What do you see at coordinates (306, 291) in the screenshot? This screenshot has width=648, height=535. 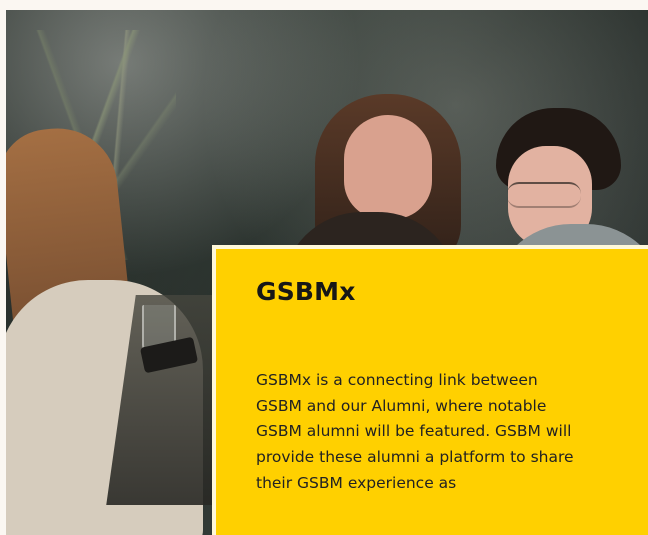 I see `card-title: GSBMx` at bounding box center [306, 291].